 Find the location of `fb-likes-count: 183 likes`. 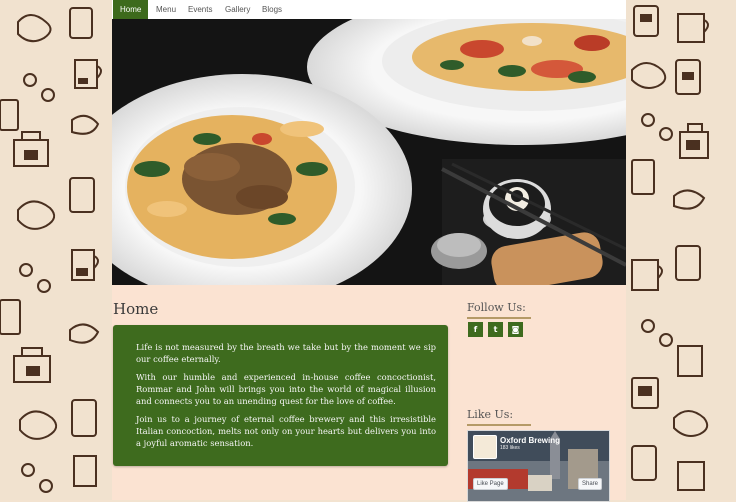

fb-likes-count: 183 likes is located at coordinates (510, 448).